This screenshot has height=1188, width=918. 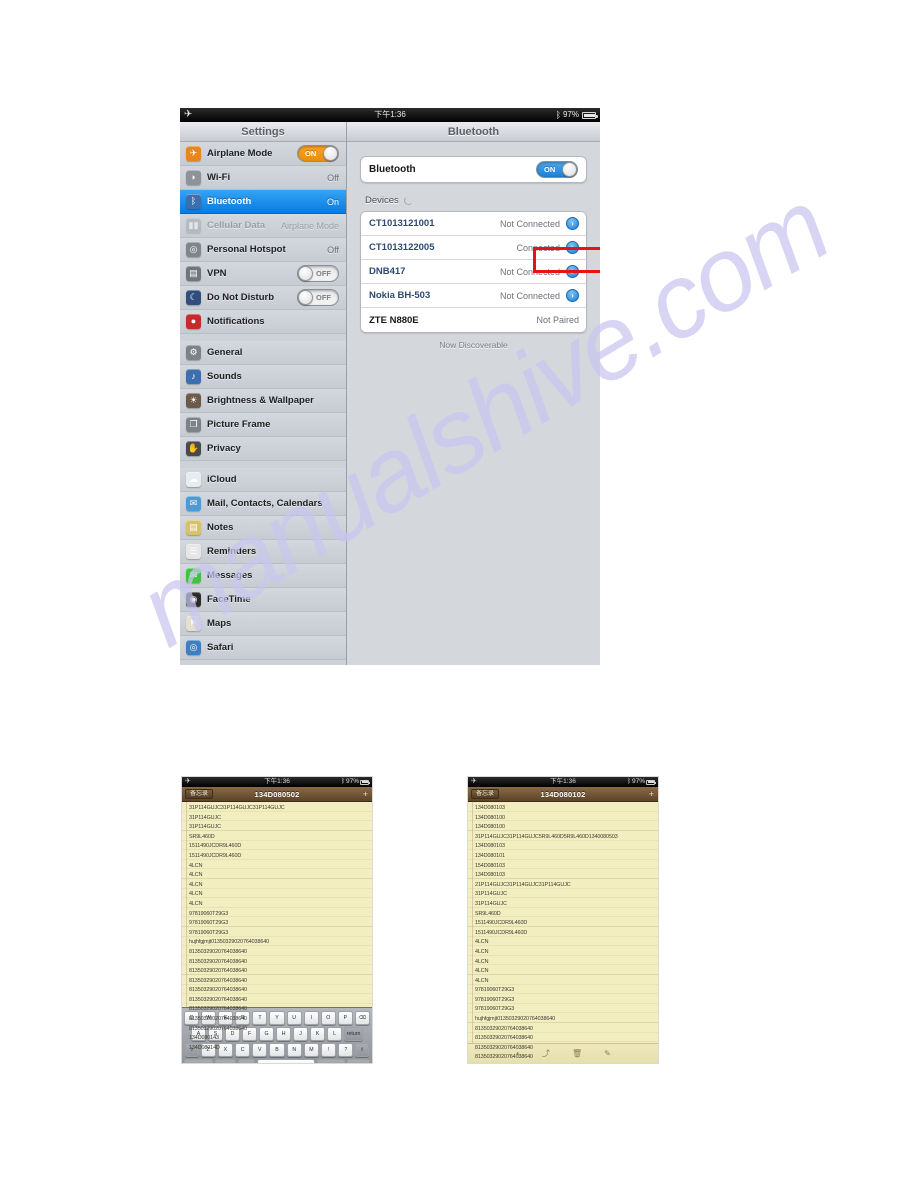 What do you see at coordinates (193, 623) in the screenshot?
I see `maps-icon: ⚑` at bounding box center [193, 623].